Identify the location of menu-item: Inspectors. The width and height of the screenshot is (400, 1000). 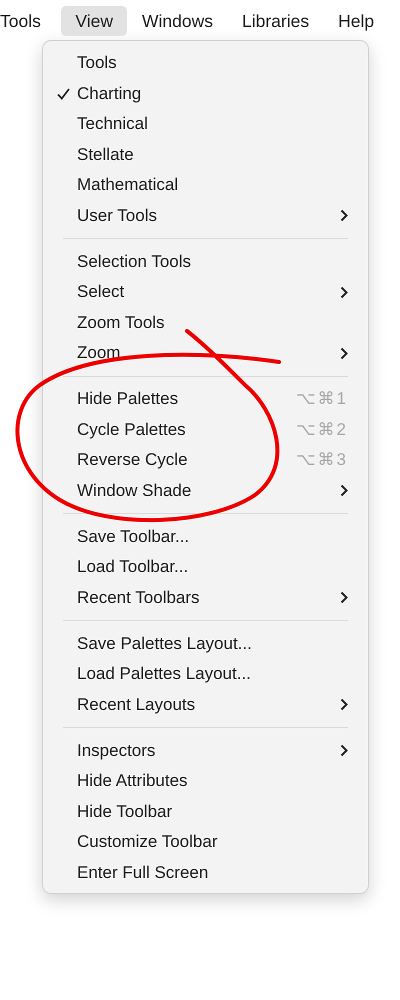
(208, 750).